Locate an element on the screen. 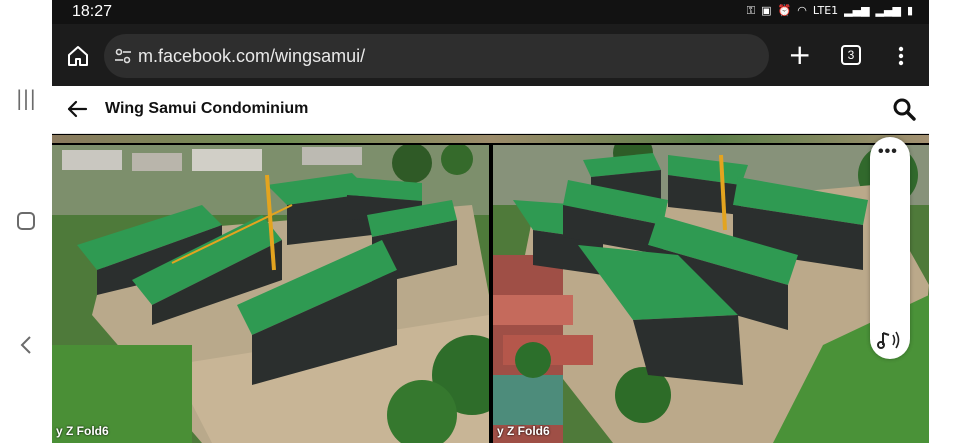 The image size is (960, 443). network-label: LTE1 is located at coordinates (825, 10).